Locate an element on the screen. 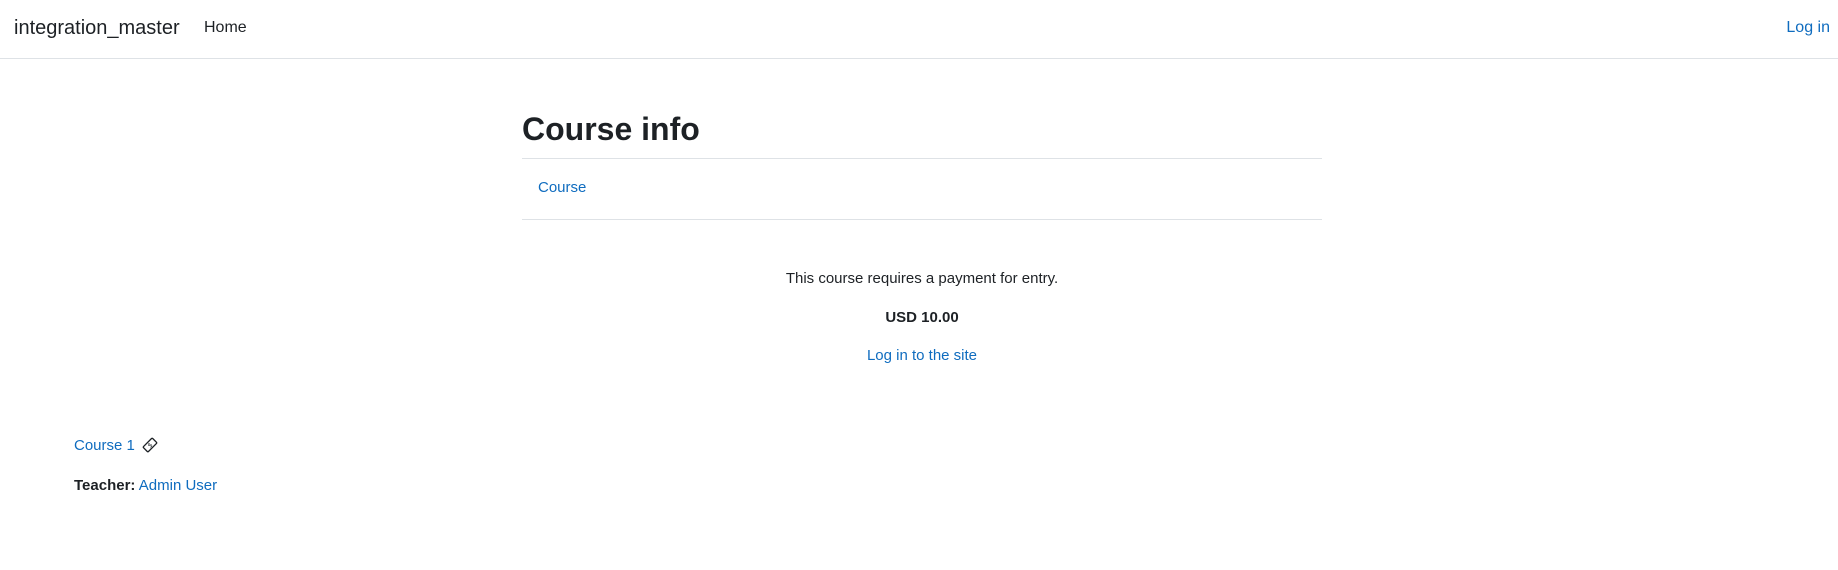 The width and height of the screenshot is (1838, 570). secondary-navigation: Course is located at coordinates (922, 189).